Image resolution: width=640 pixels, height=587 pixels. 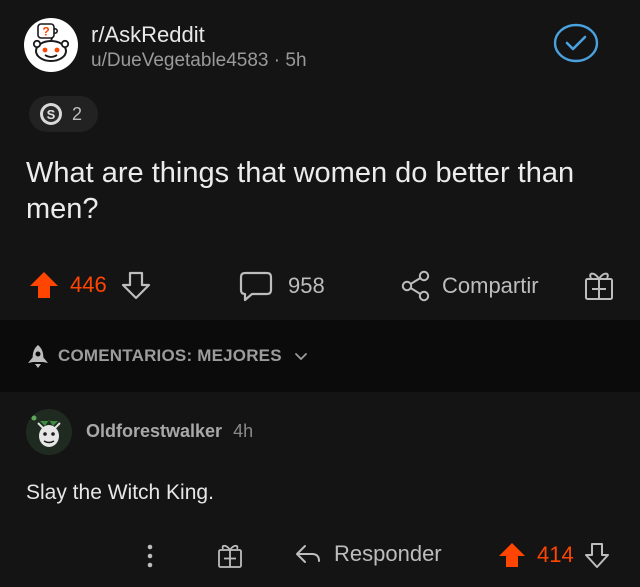 I want to click on rocket-icon, so click(x=38, y=356).